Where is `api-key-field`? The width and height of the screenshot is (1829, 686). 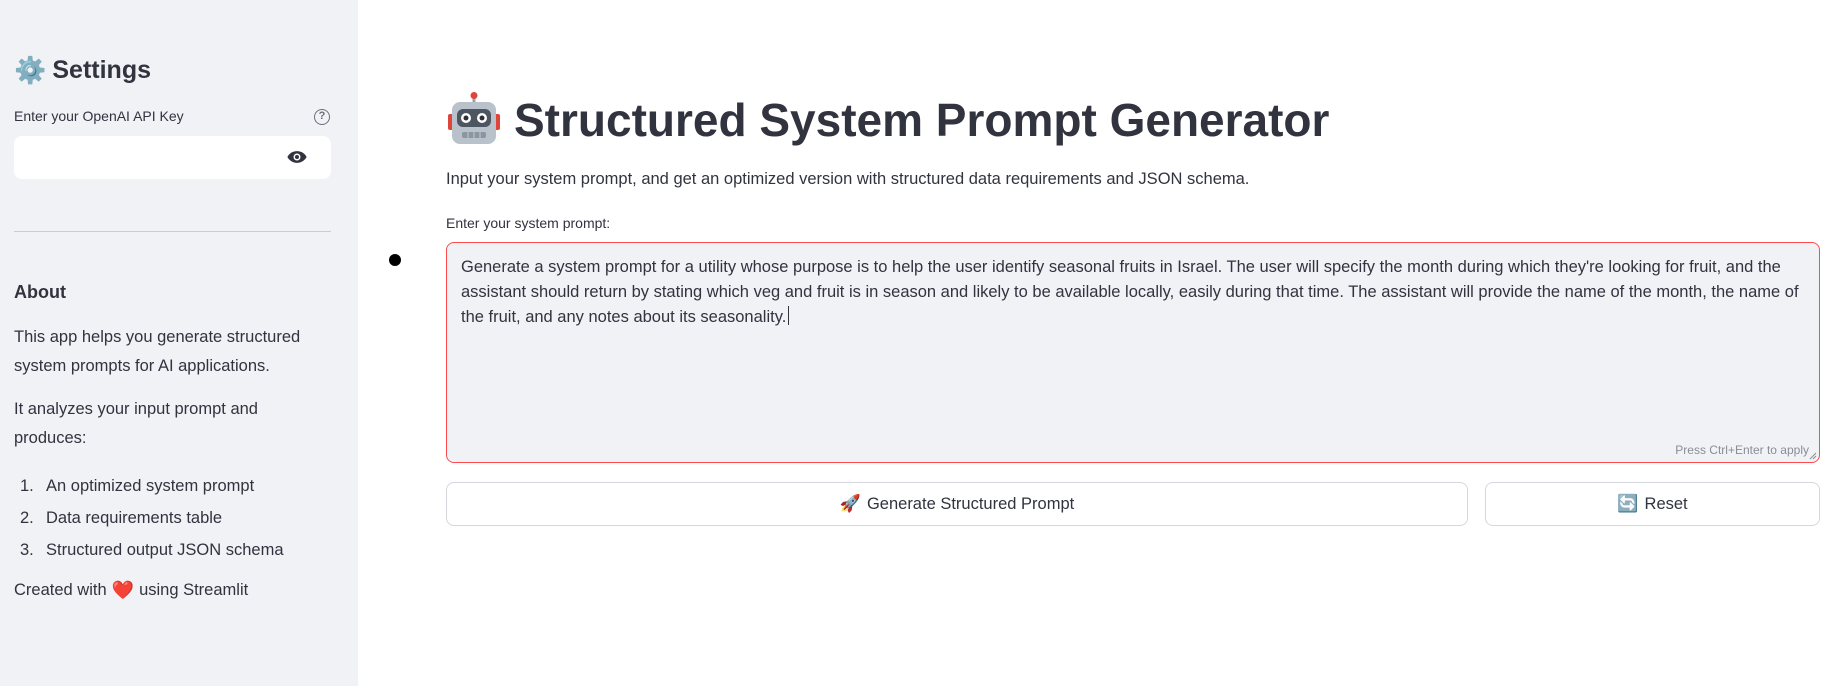
api-key-field is located at coordinates (172, 157).